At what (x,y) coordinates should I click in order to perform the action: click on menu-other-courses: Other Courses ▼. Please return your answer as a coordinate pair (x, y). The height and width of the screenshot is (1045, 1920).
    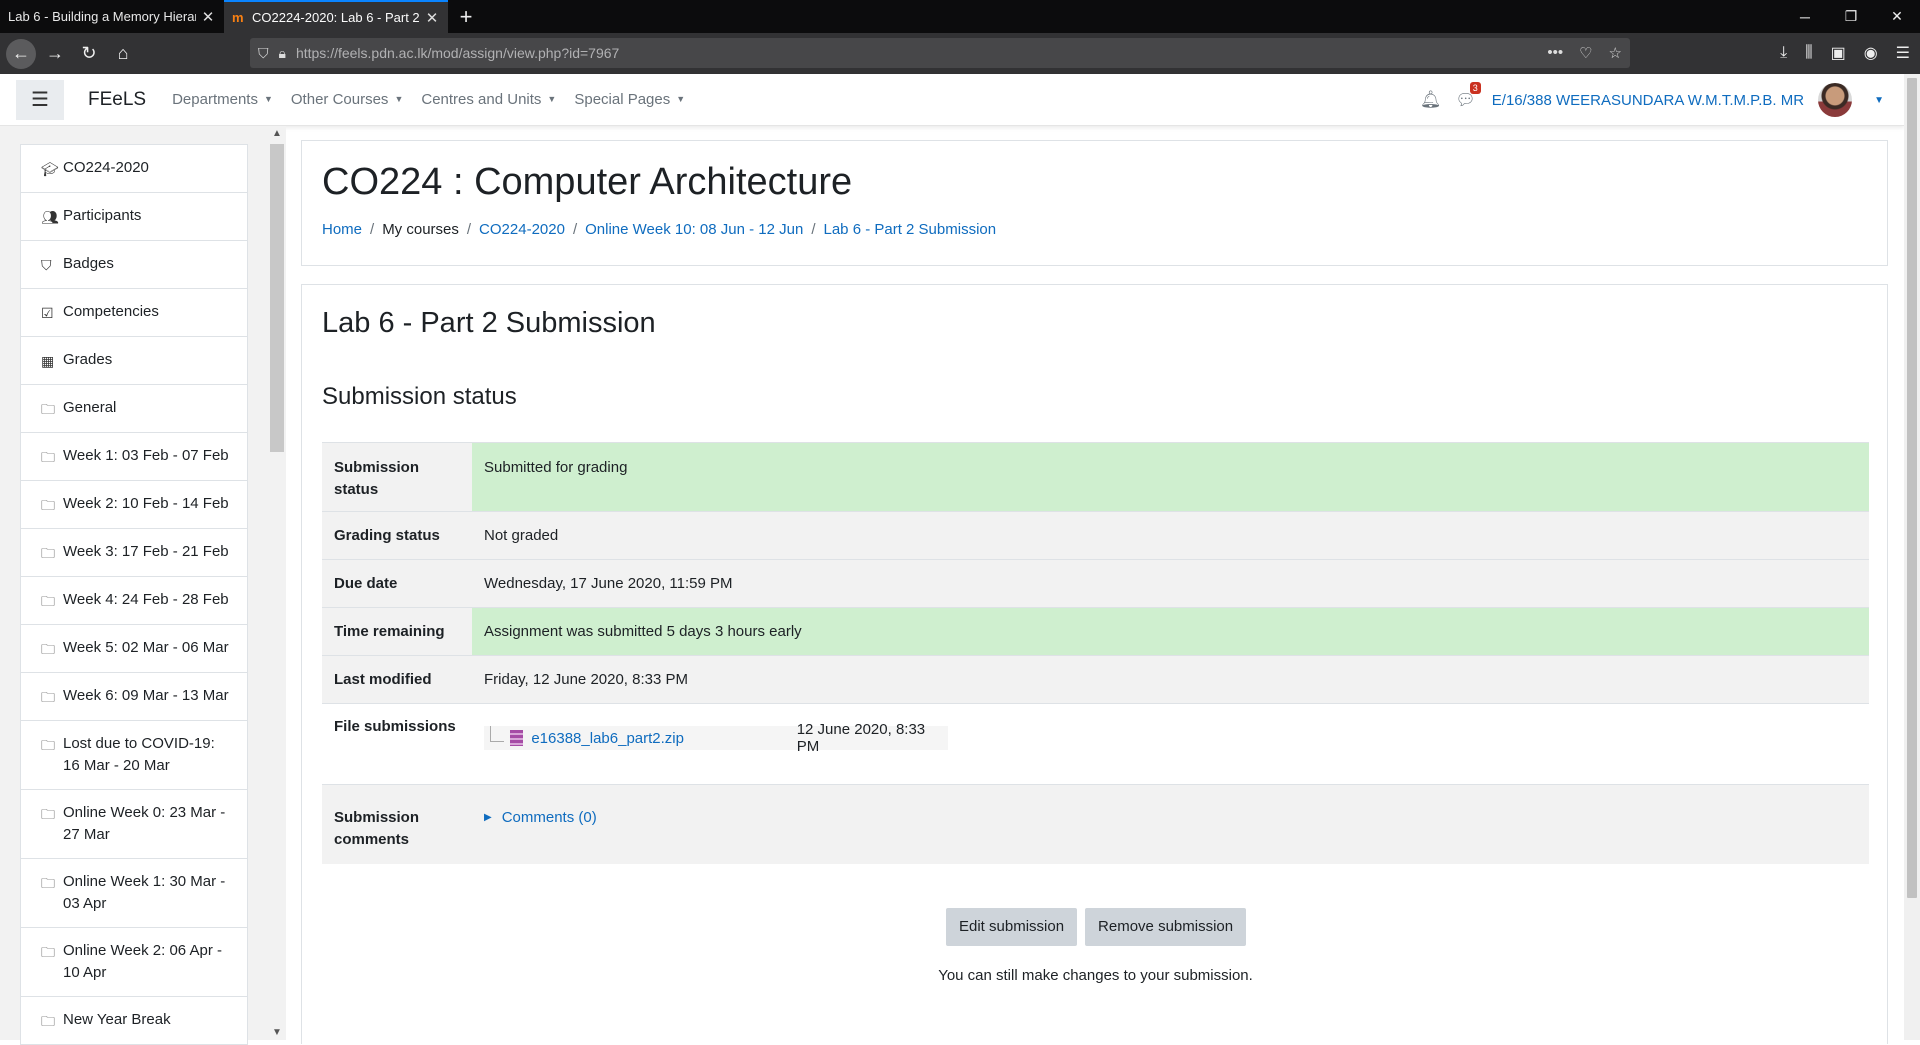
    Looking at the image, I should click on (347, 99).